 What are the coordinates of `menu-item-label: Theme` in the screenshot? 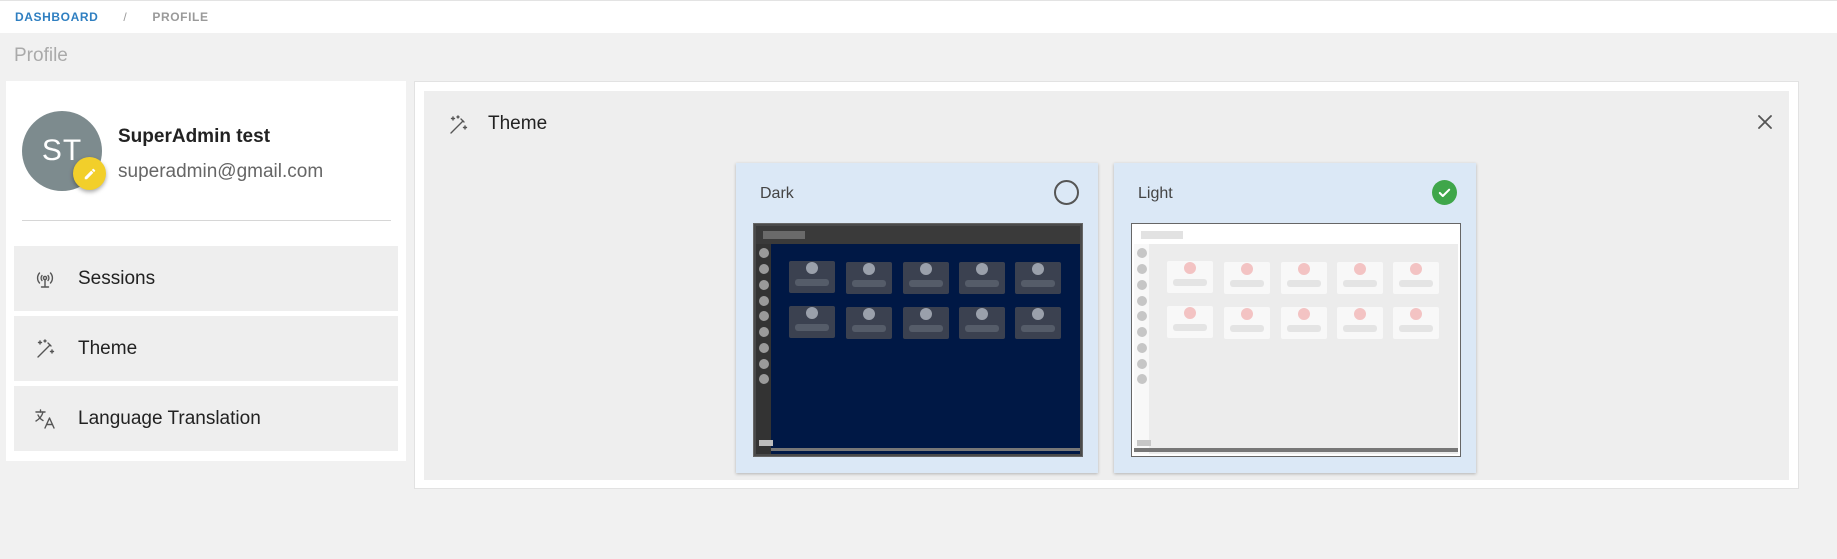 It's located at (108, 348).